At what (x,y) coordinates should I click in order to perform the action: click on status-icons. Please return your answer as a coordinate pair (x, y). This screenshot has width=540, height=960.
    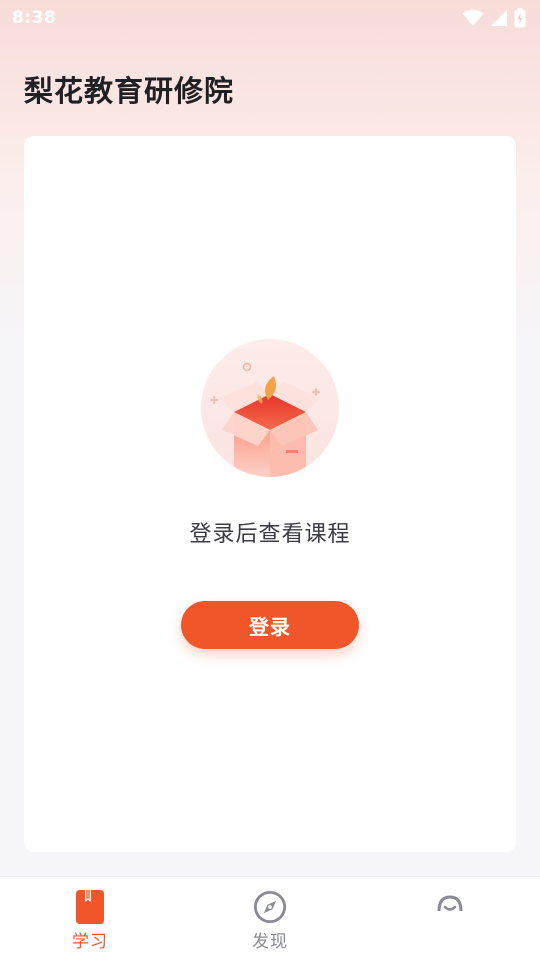
    Looking at the image, I should click on (494, 18).